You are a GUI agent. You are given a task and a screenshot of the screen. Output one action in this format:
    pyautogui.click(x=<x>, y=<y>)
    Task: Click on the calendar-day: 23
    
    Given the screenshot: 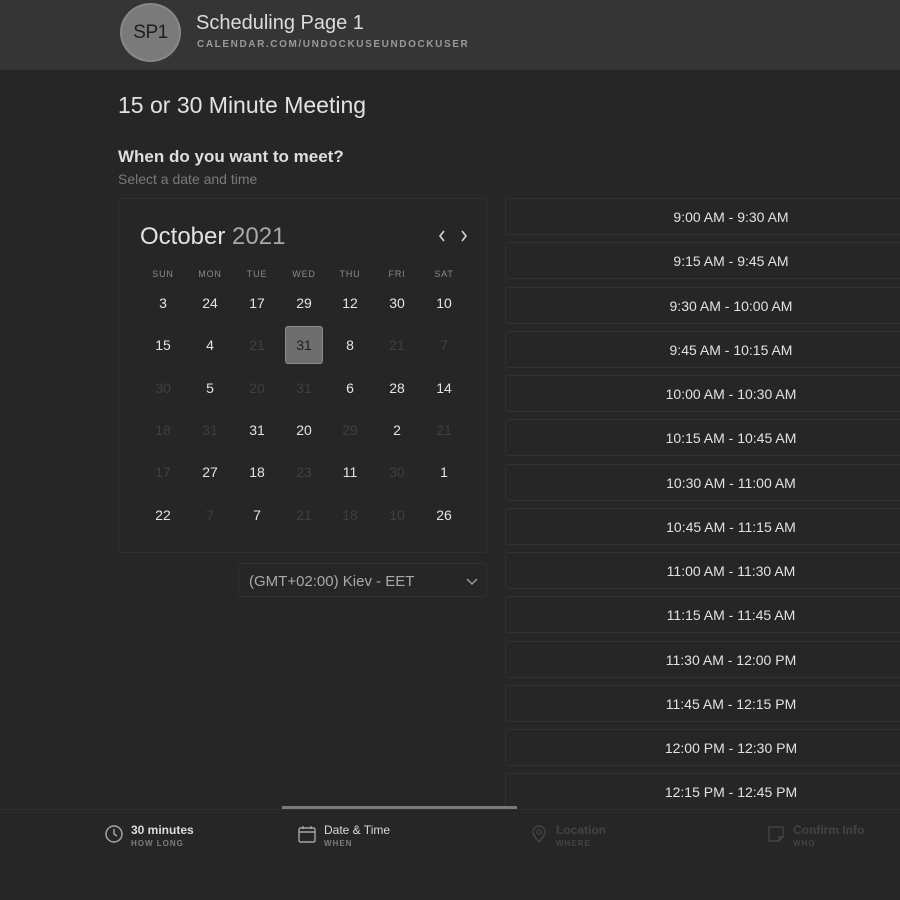 What is the action you would take?
    pyautogui.click(x=304, y=472)
    